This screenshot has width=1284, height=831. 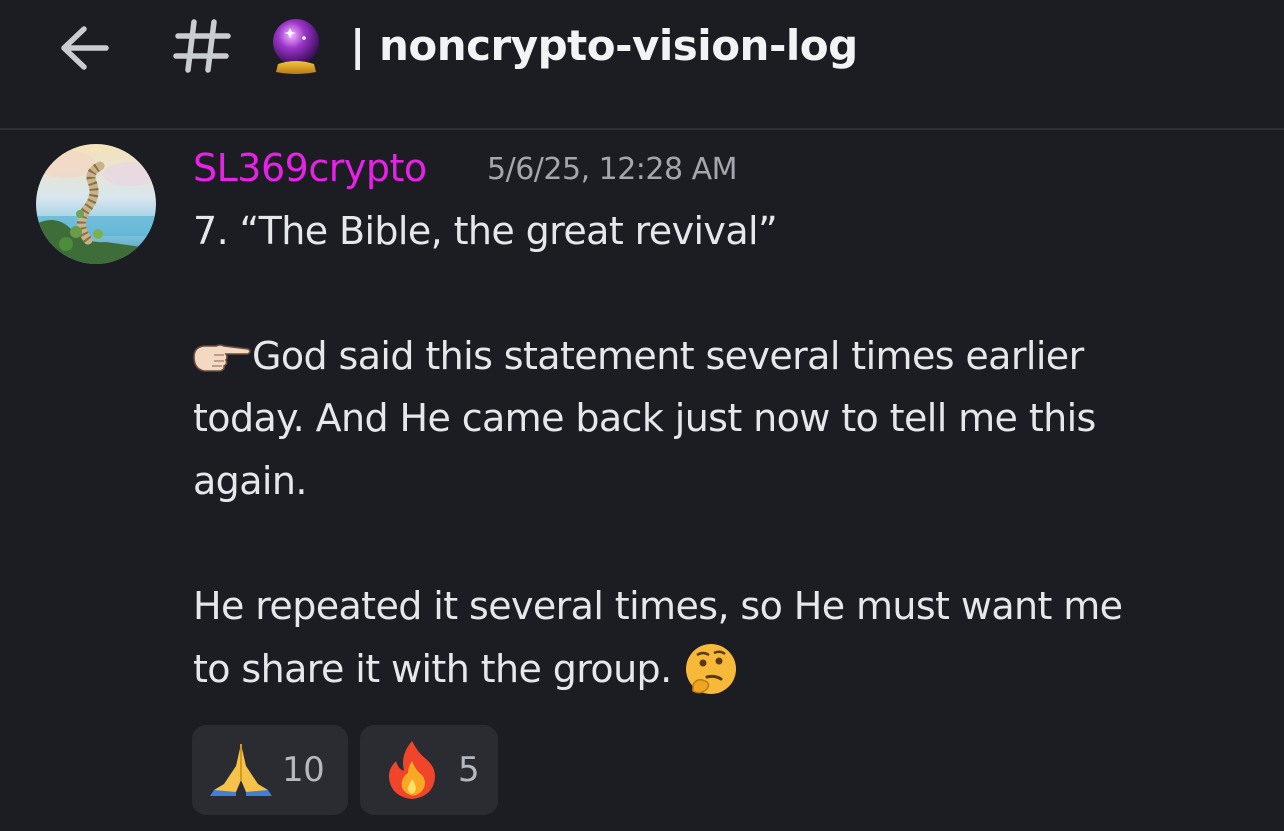 I want to click on channel-name: | noncrypto-vision-log, so click(x=604, y=45).